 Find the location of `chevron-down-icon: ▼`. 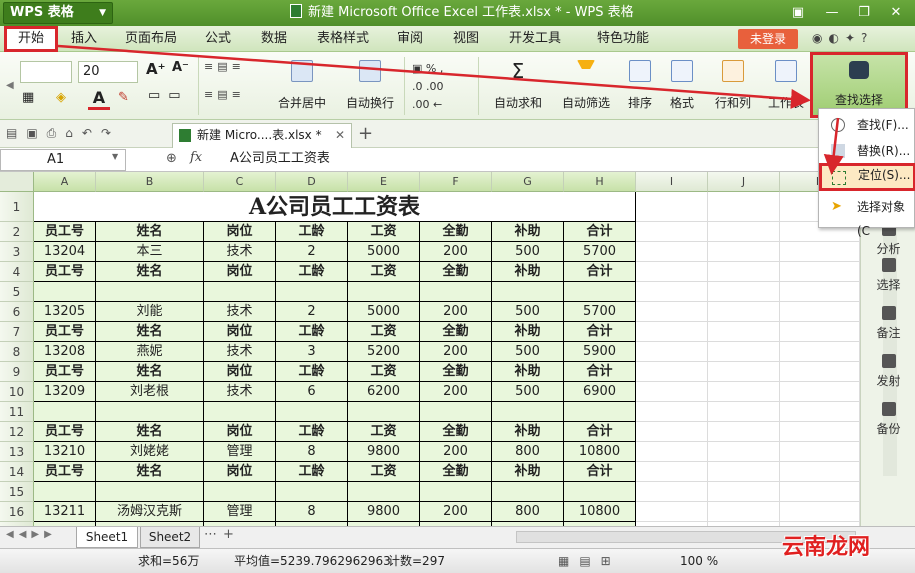

chevron-down-icon: ▼ is located at coordinates (117, 159).